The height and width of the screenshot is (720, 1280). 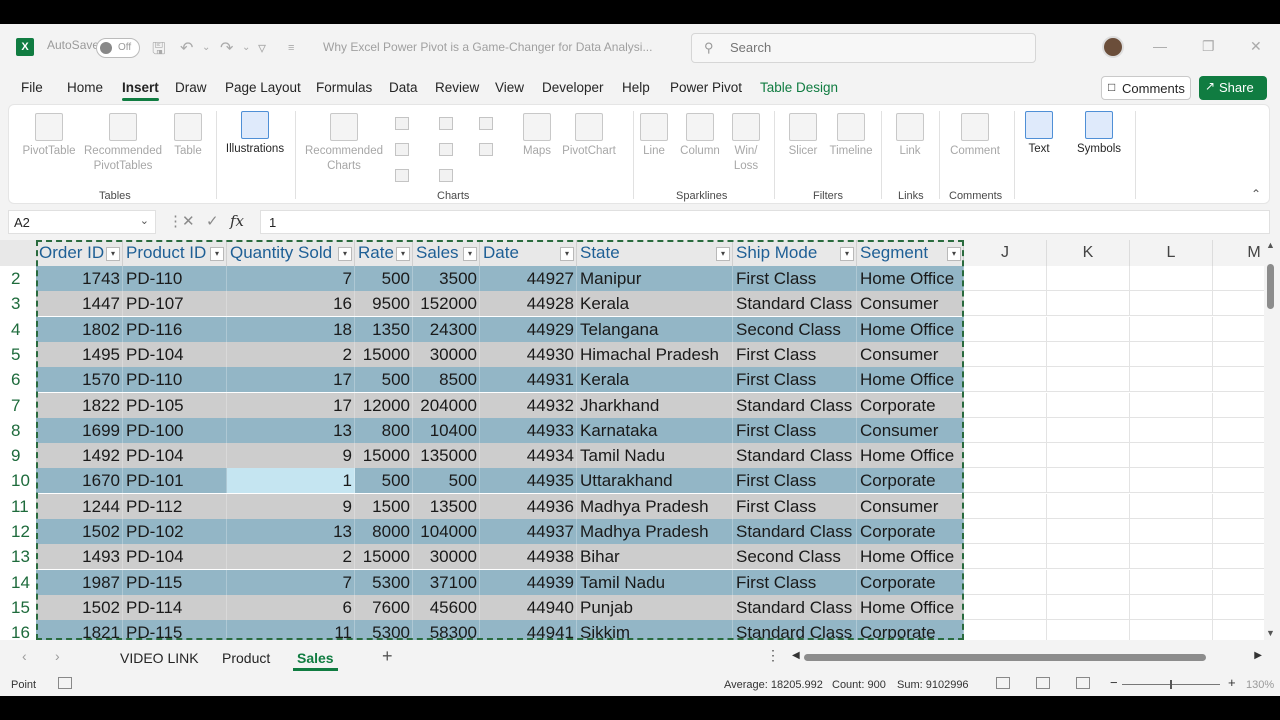 What do you see at coordinates (402, 175) in the screenshot?
I see `pie-chart-icon` at bounding box center [402, 175].